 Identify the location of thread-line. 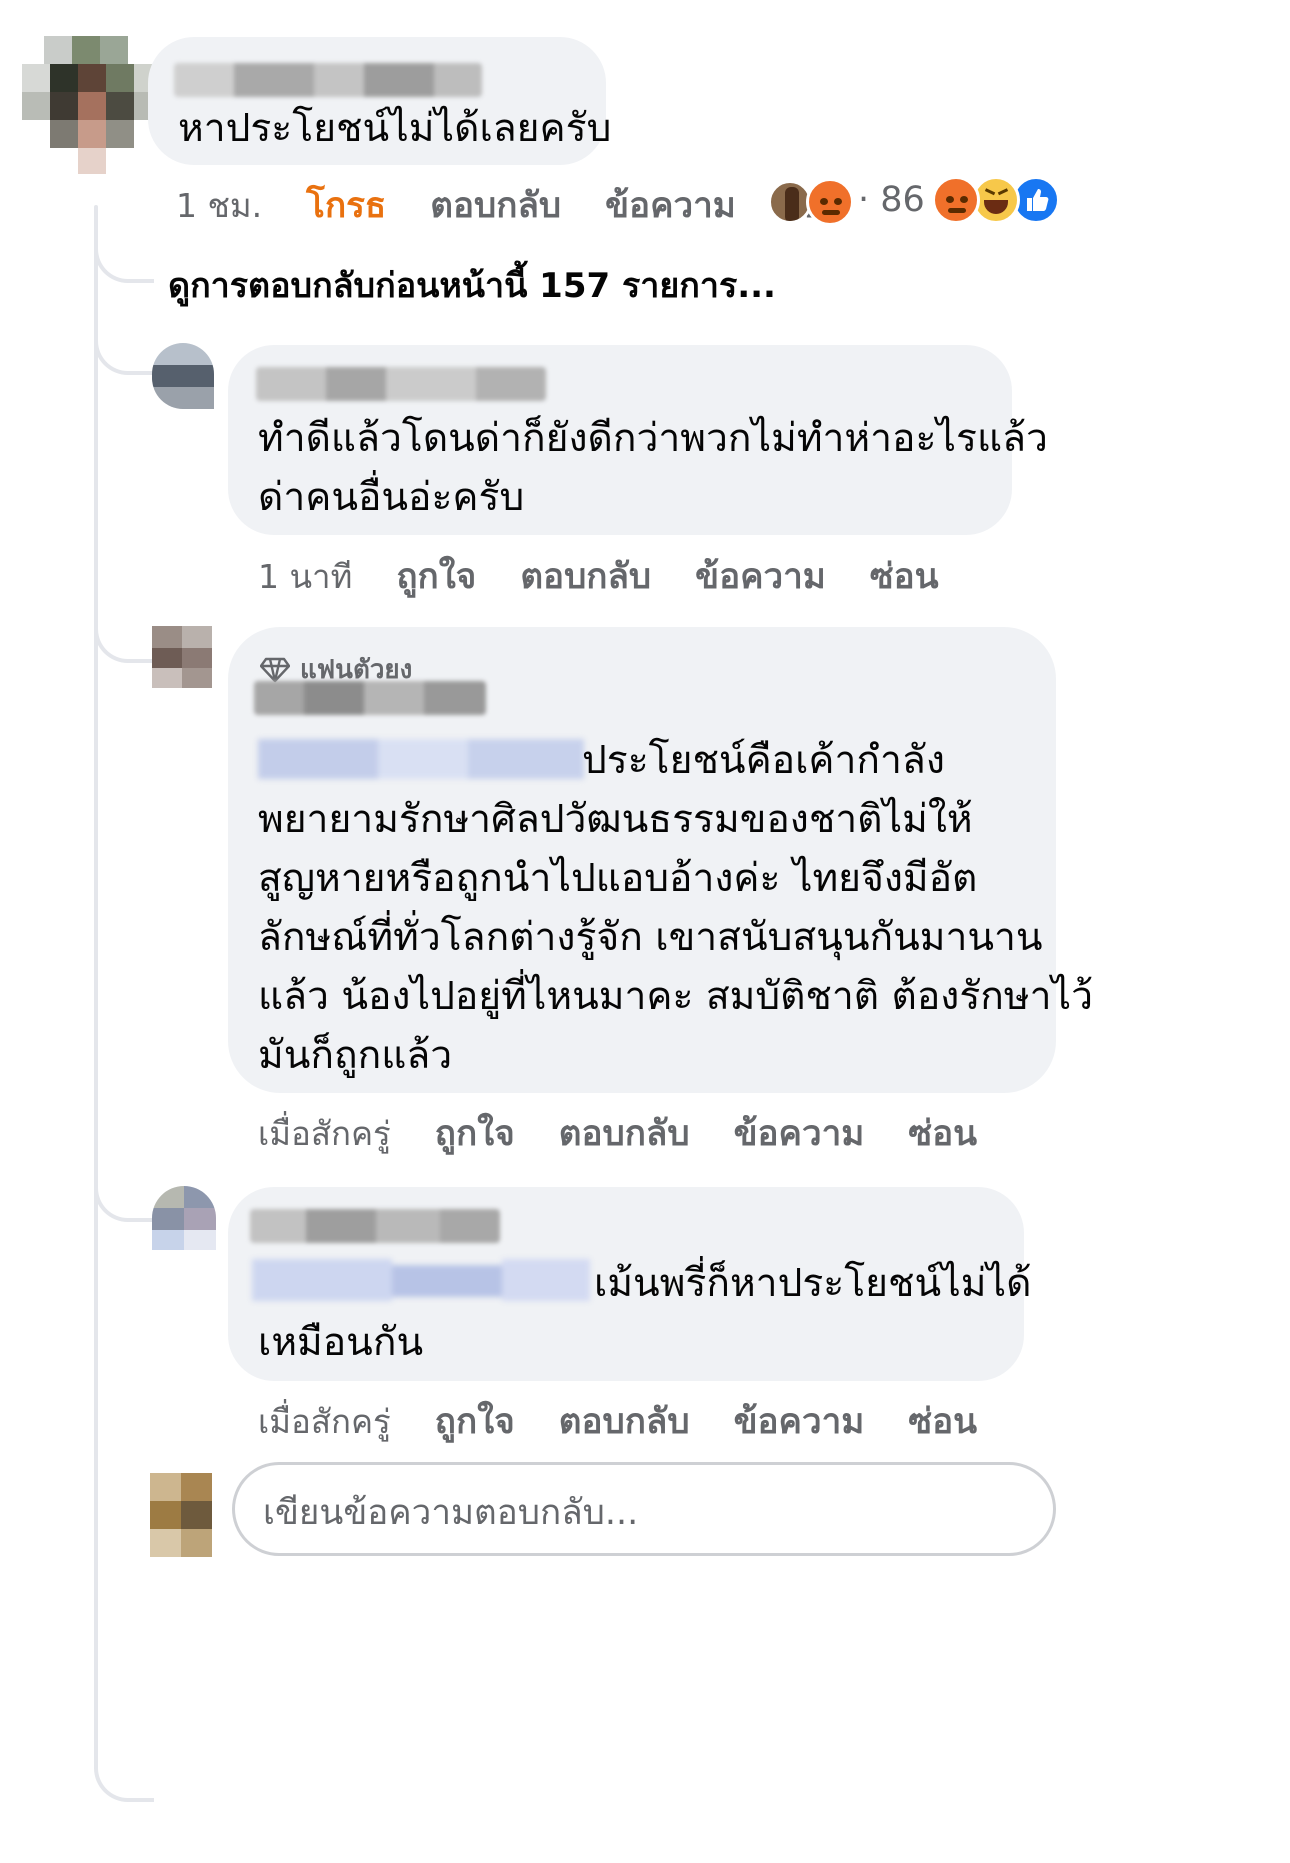
(96, 980).